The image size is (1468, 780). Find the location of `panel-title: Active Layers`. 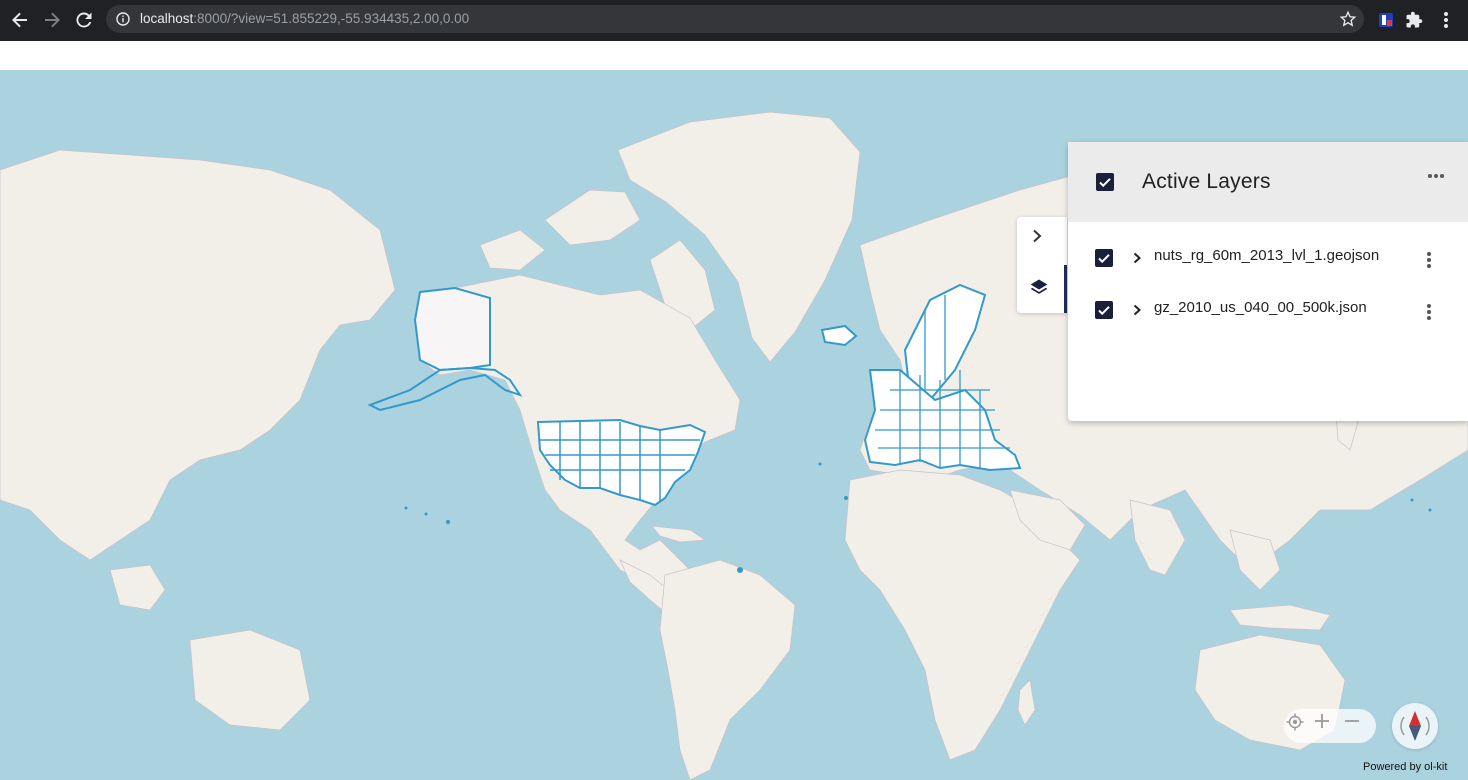

panel-title: Active Layers is located at coordinates (1206, 181).